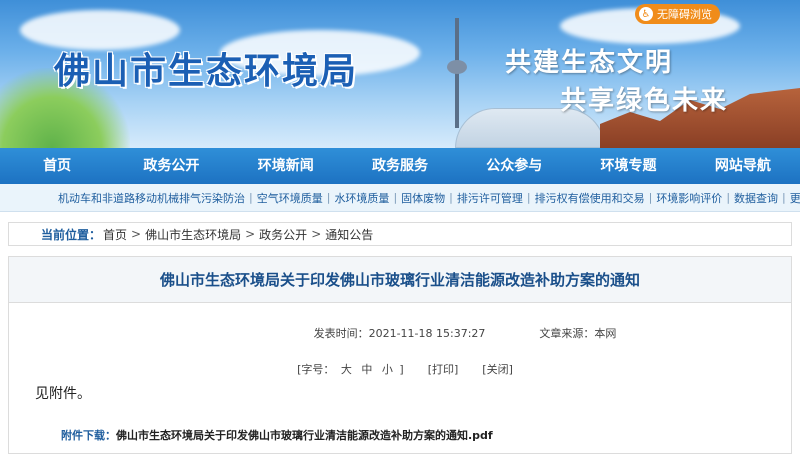 The height and width of the screenshot is (456, 800). Describe the element at coordinates (57, 166) in the screenshot. I see `nav-item-home: 首页` at that location.